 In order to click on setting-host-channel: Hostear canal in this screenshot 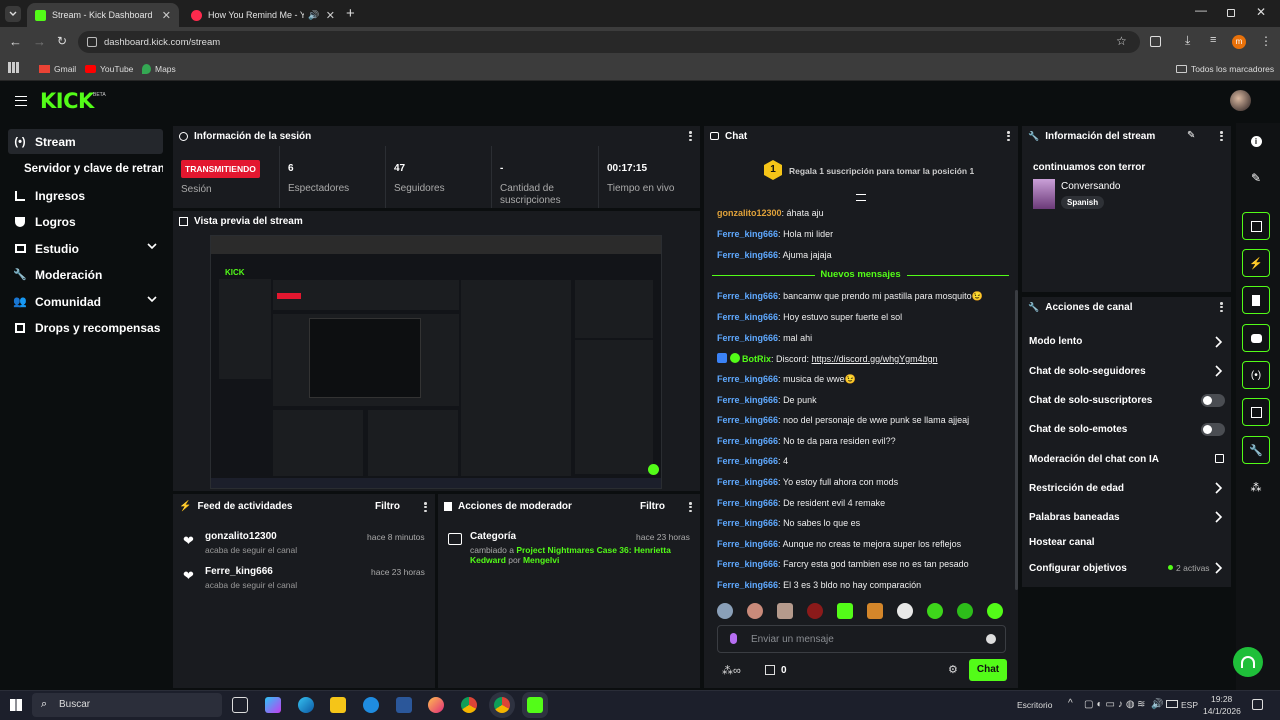, I will do `click(1062, 542)`.